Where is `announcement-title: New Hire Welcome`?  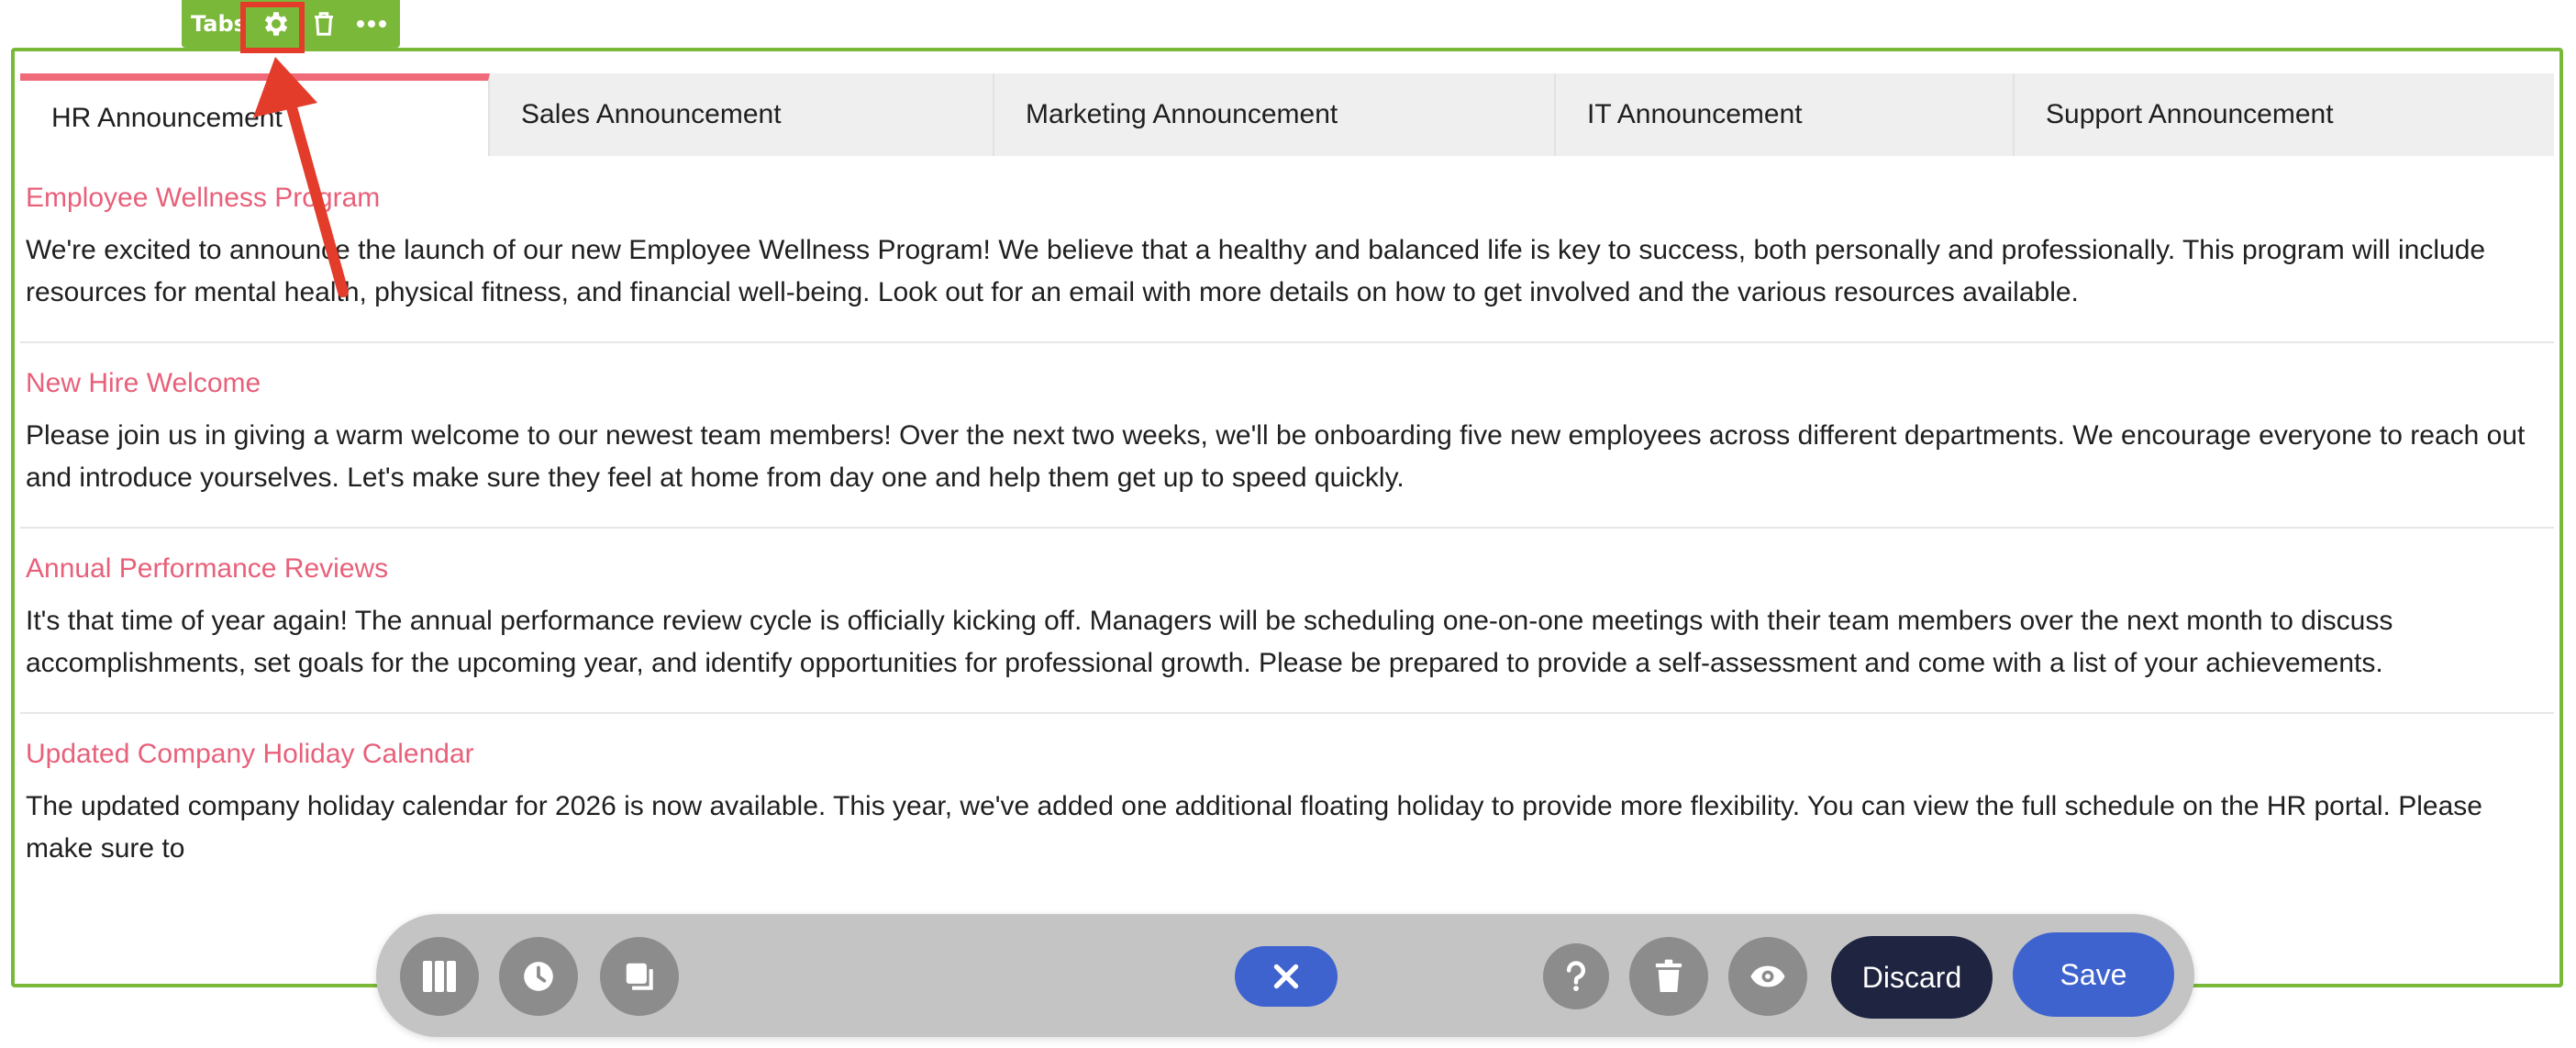 announcement-title: New Hire Welcome is located at coordinates (143, 383).